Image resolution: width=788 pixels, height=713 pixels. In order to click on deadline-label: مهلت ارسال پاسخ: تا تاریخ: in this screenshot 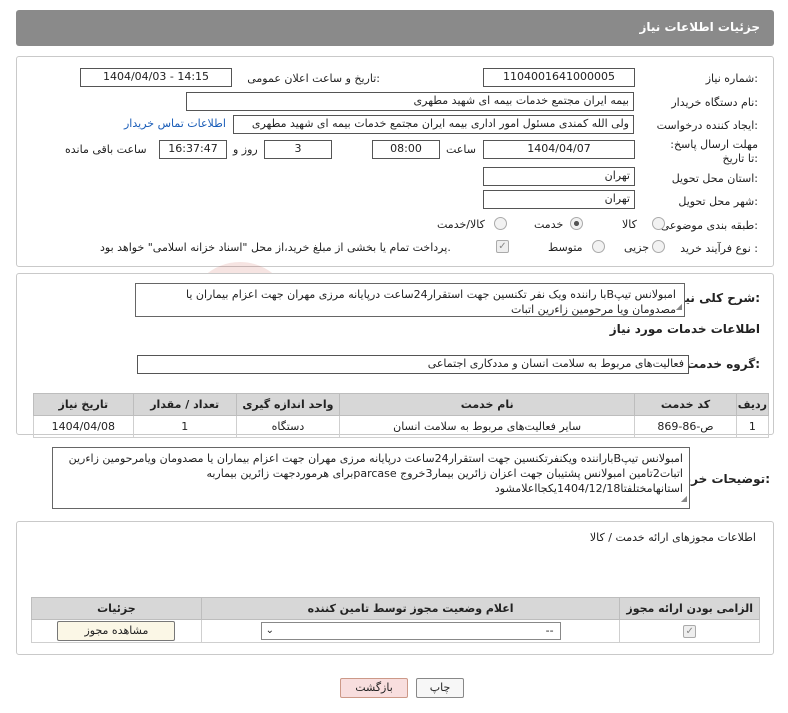, I will do `click(714, 151)`.